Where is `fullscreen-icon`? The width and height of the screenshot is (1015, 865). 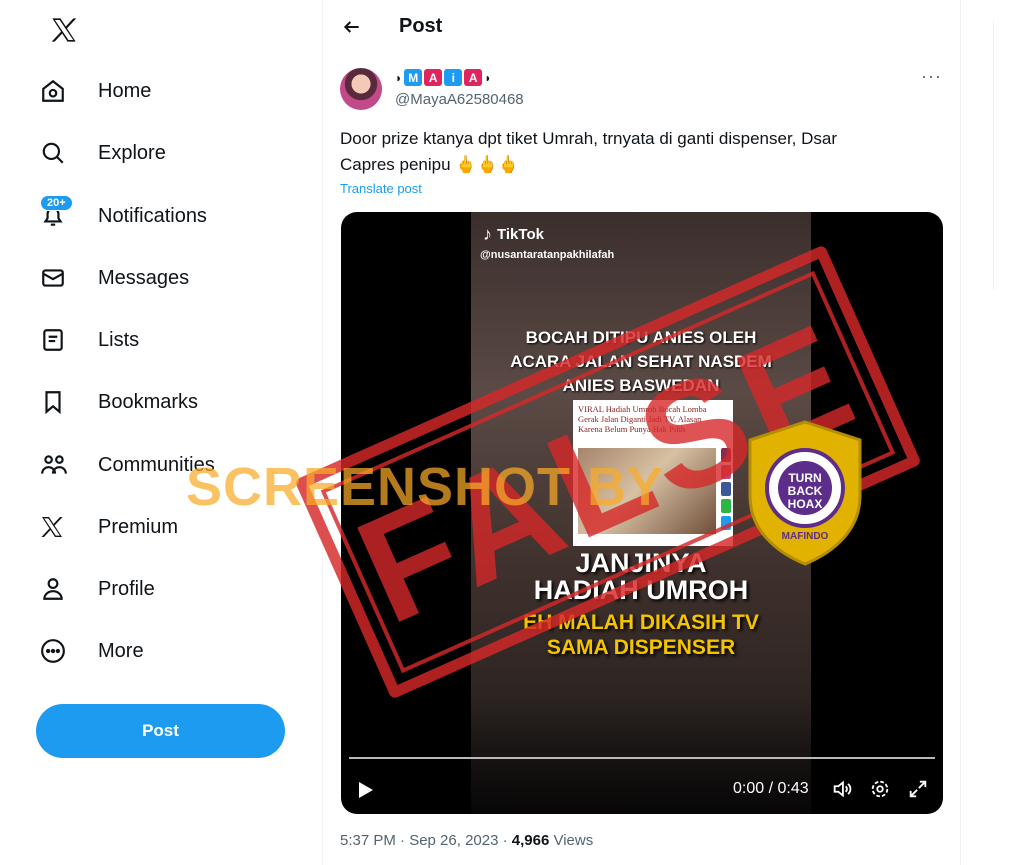 fullscreen-icon is located at coordinates (918, 791).